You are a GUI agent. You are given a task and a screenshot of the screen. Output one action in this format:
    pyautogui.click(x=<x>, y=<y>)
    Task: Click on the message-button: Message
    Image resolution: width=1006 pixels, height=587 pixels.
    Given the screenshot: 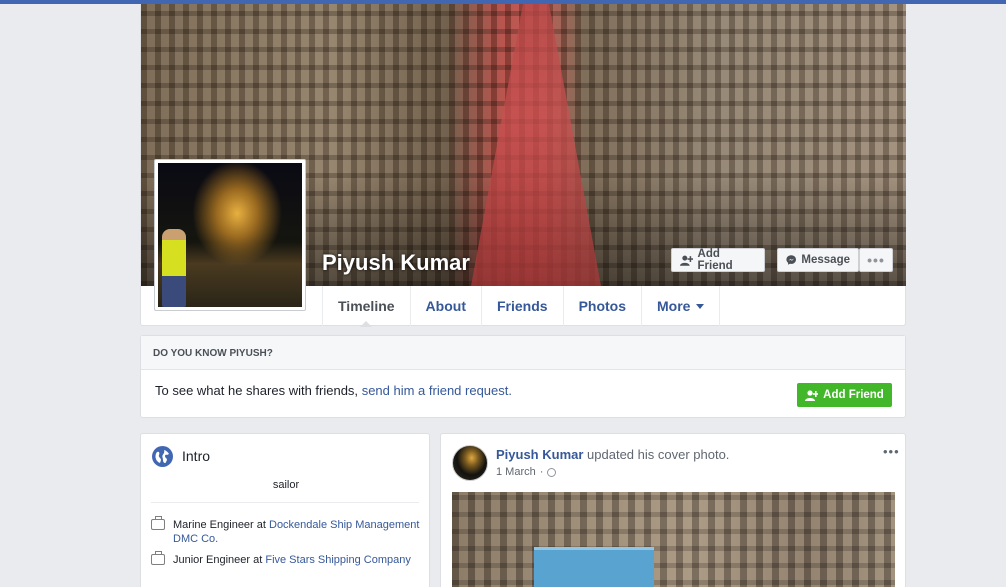 What is the action you would take?
    pyautogui.click(x=818, y=260)
    